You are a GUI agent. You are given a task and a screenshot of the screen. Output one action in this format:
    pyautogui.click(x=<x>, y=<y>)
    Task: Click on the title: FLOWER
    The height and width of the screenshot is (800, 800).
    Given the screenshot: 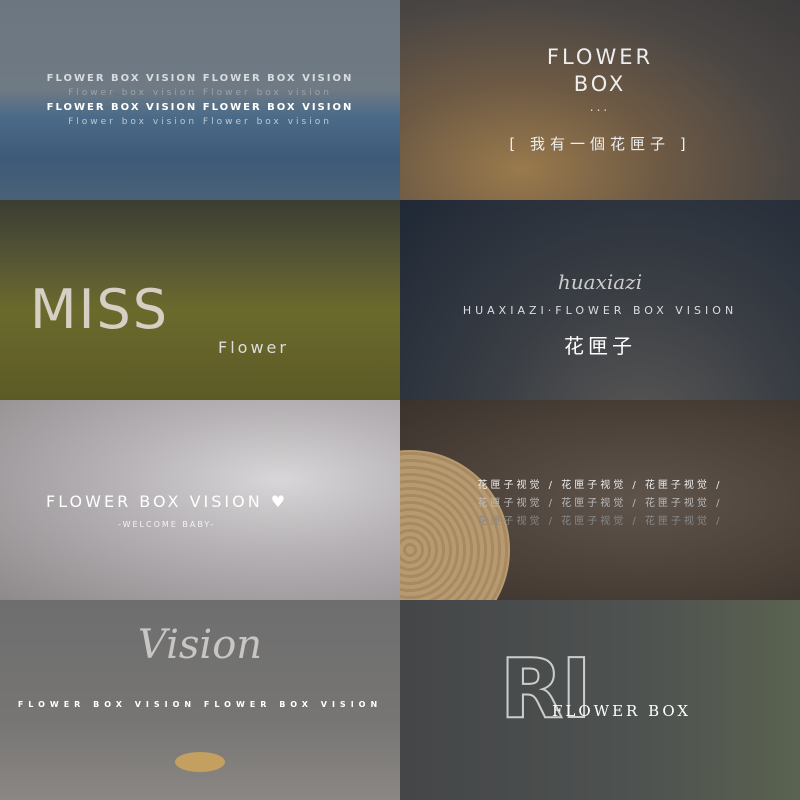 What is the action you would take?
    pyautogui.click(x=600, y=57)
    